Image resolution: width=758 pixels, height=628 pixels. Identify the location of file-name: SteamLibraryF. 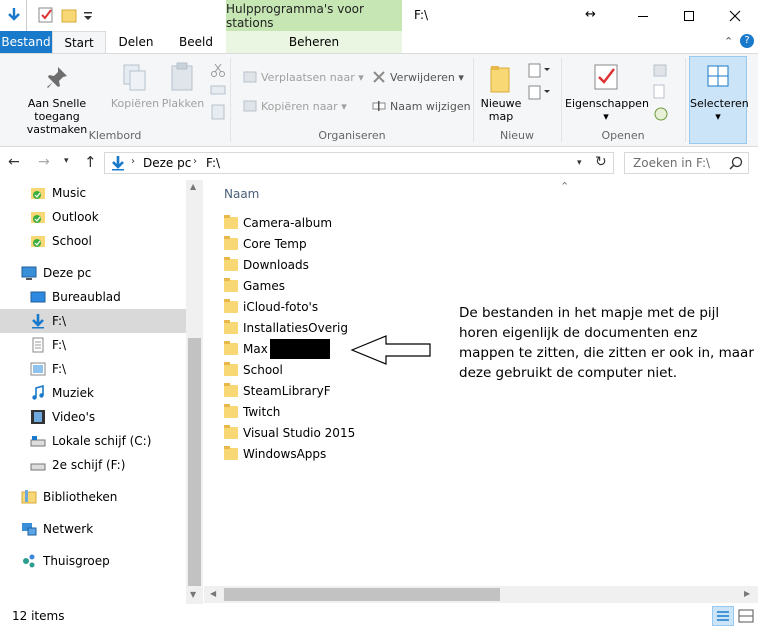
(287, 390).